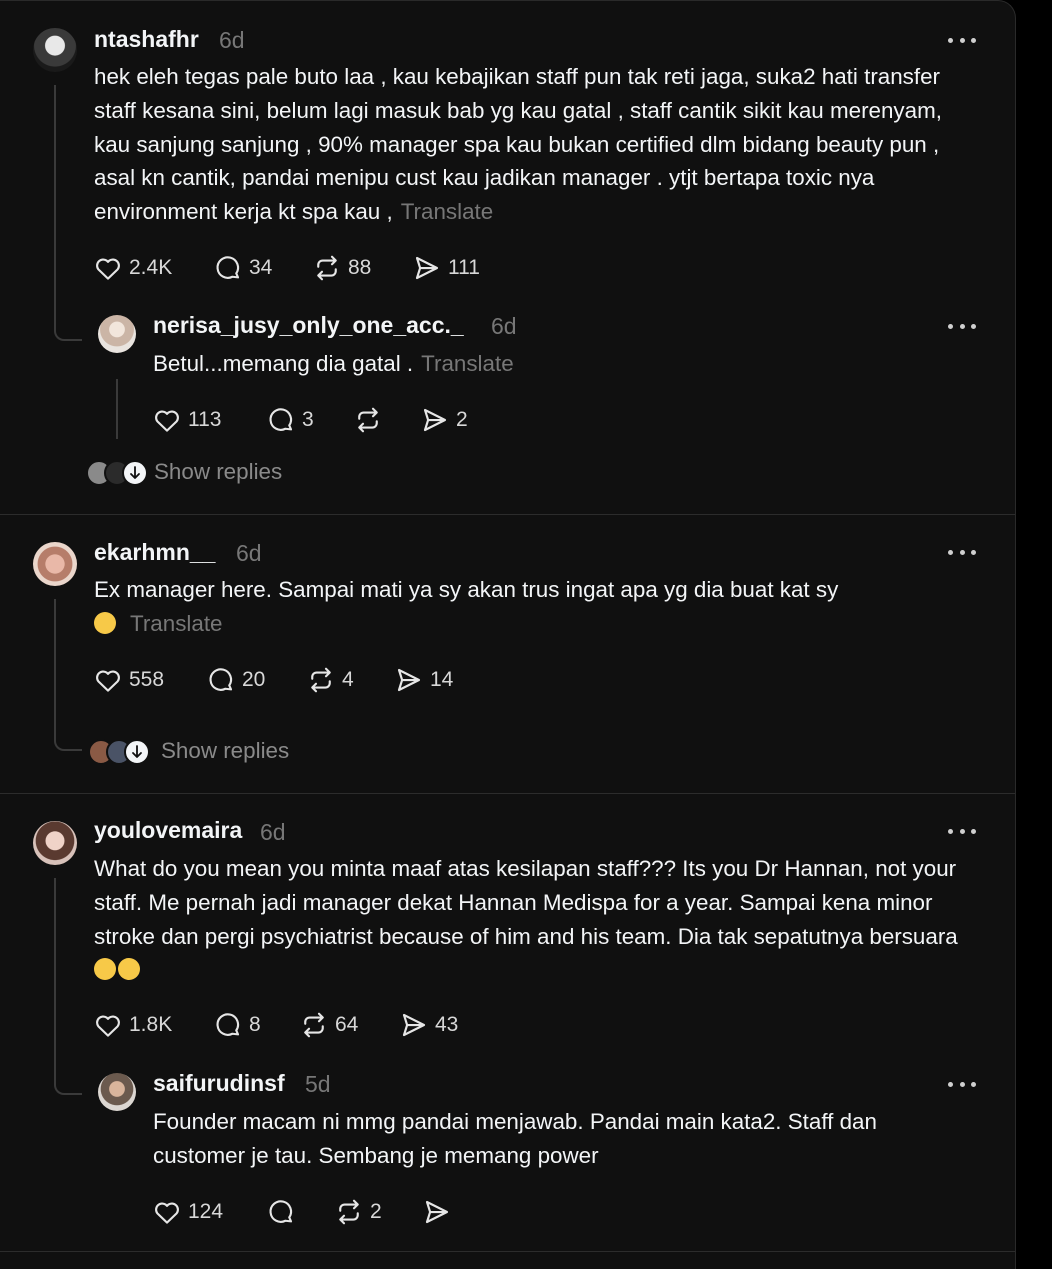 The image size is (1052, 1269). I want to click on repost-count: 64, so click(347, 1024).